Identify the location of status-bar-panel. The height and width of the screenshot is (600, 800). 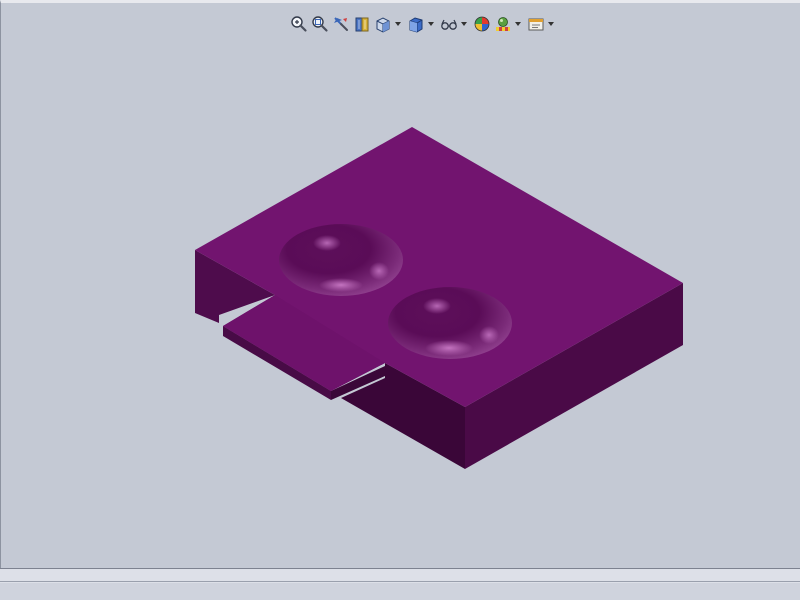
(400, 591).